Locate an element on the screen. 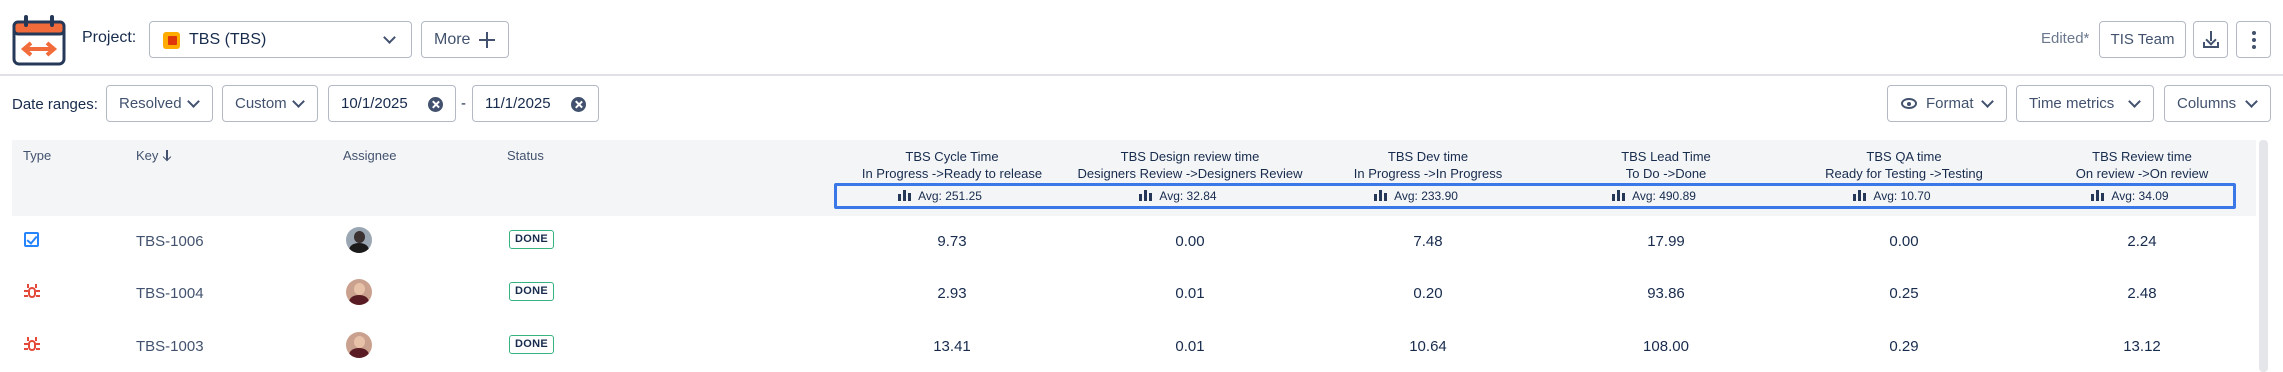 The image size is (2283, 372). column-header-type: Type is located at coordinates (37, 155).